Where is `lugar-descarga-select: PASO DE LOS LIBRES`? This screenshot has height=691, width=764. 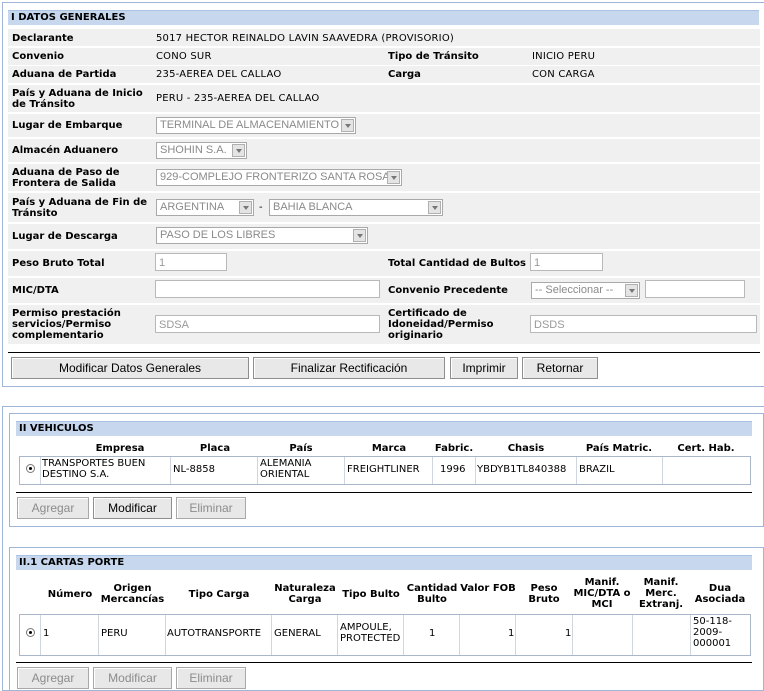
lugar-descarga-select: PASO DE LOS LIBRES is located at coordinates (262, 235).